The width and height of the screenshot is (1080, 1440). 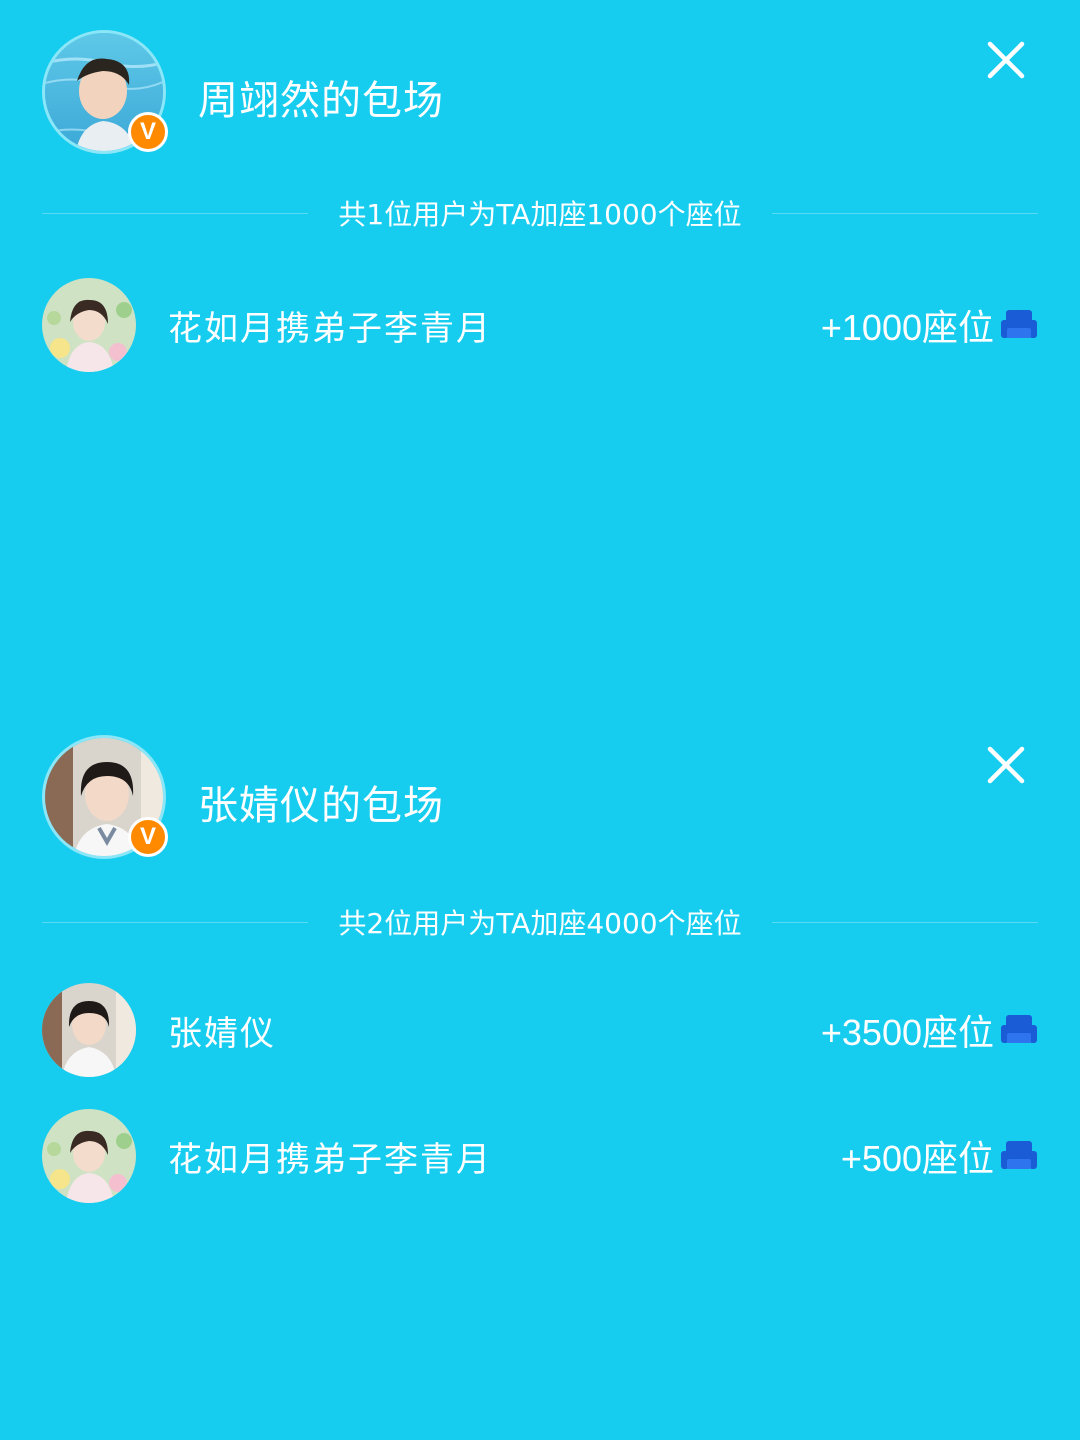 I want to click on summary-text: 共2位用户为TA加座4000个座位, so click(x=540, y=923).